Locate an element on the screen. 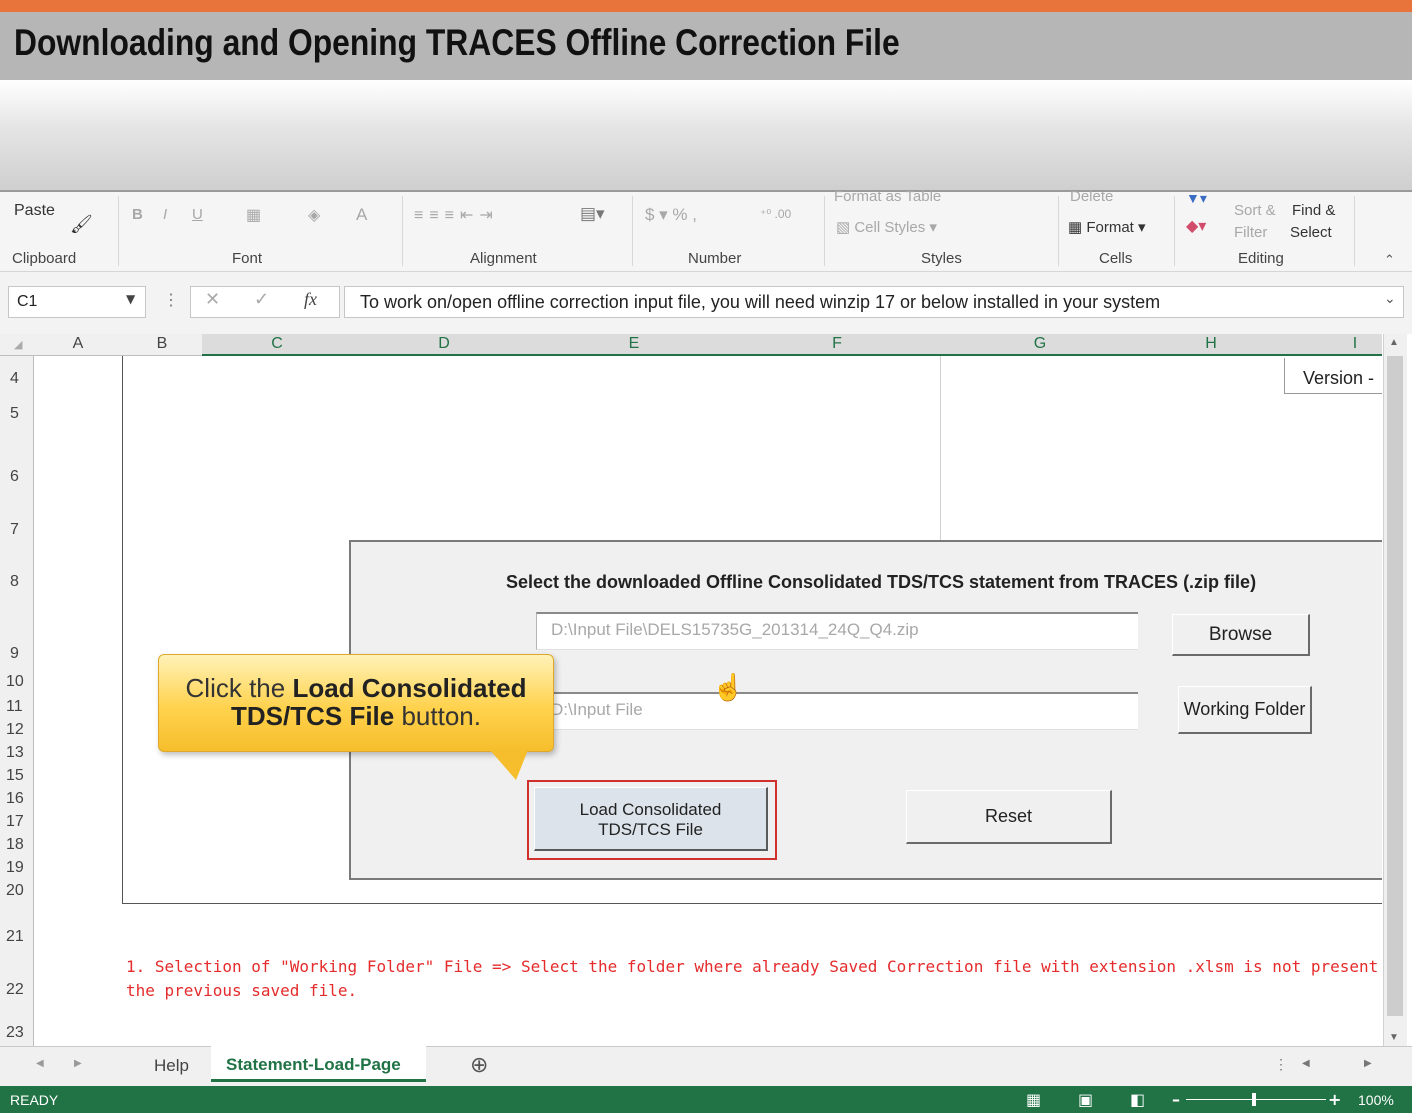 The image size is (1412, 1113). row-header: 23 is located at coordinates (15, 1033).